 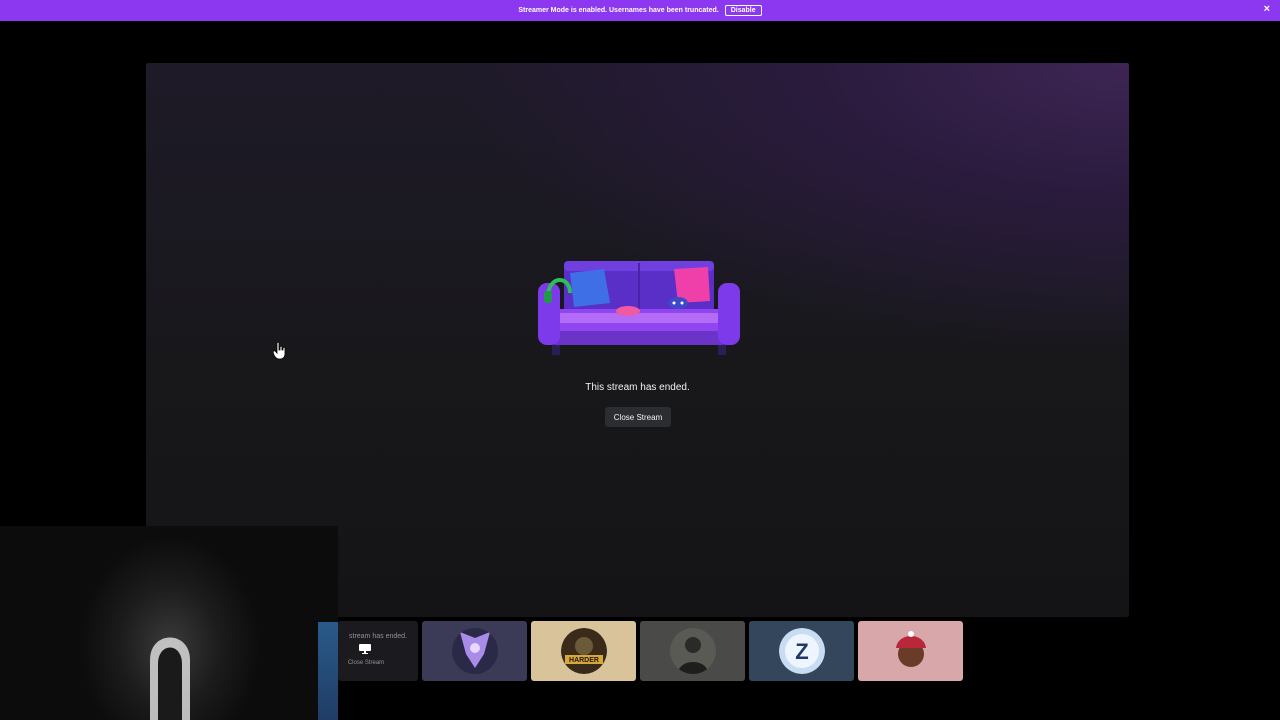 I want to click on harder-logo-avatar: HARDER, so click(x=583, y=651).